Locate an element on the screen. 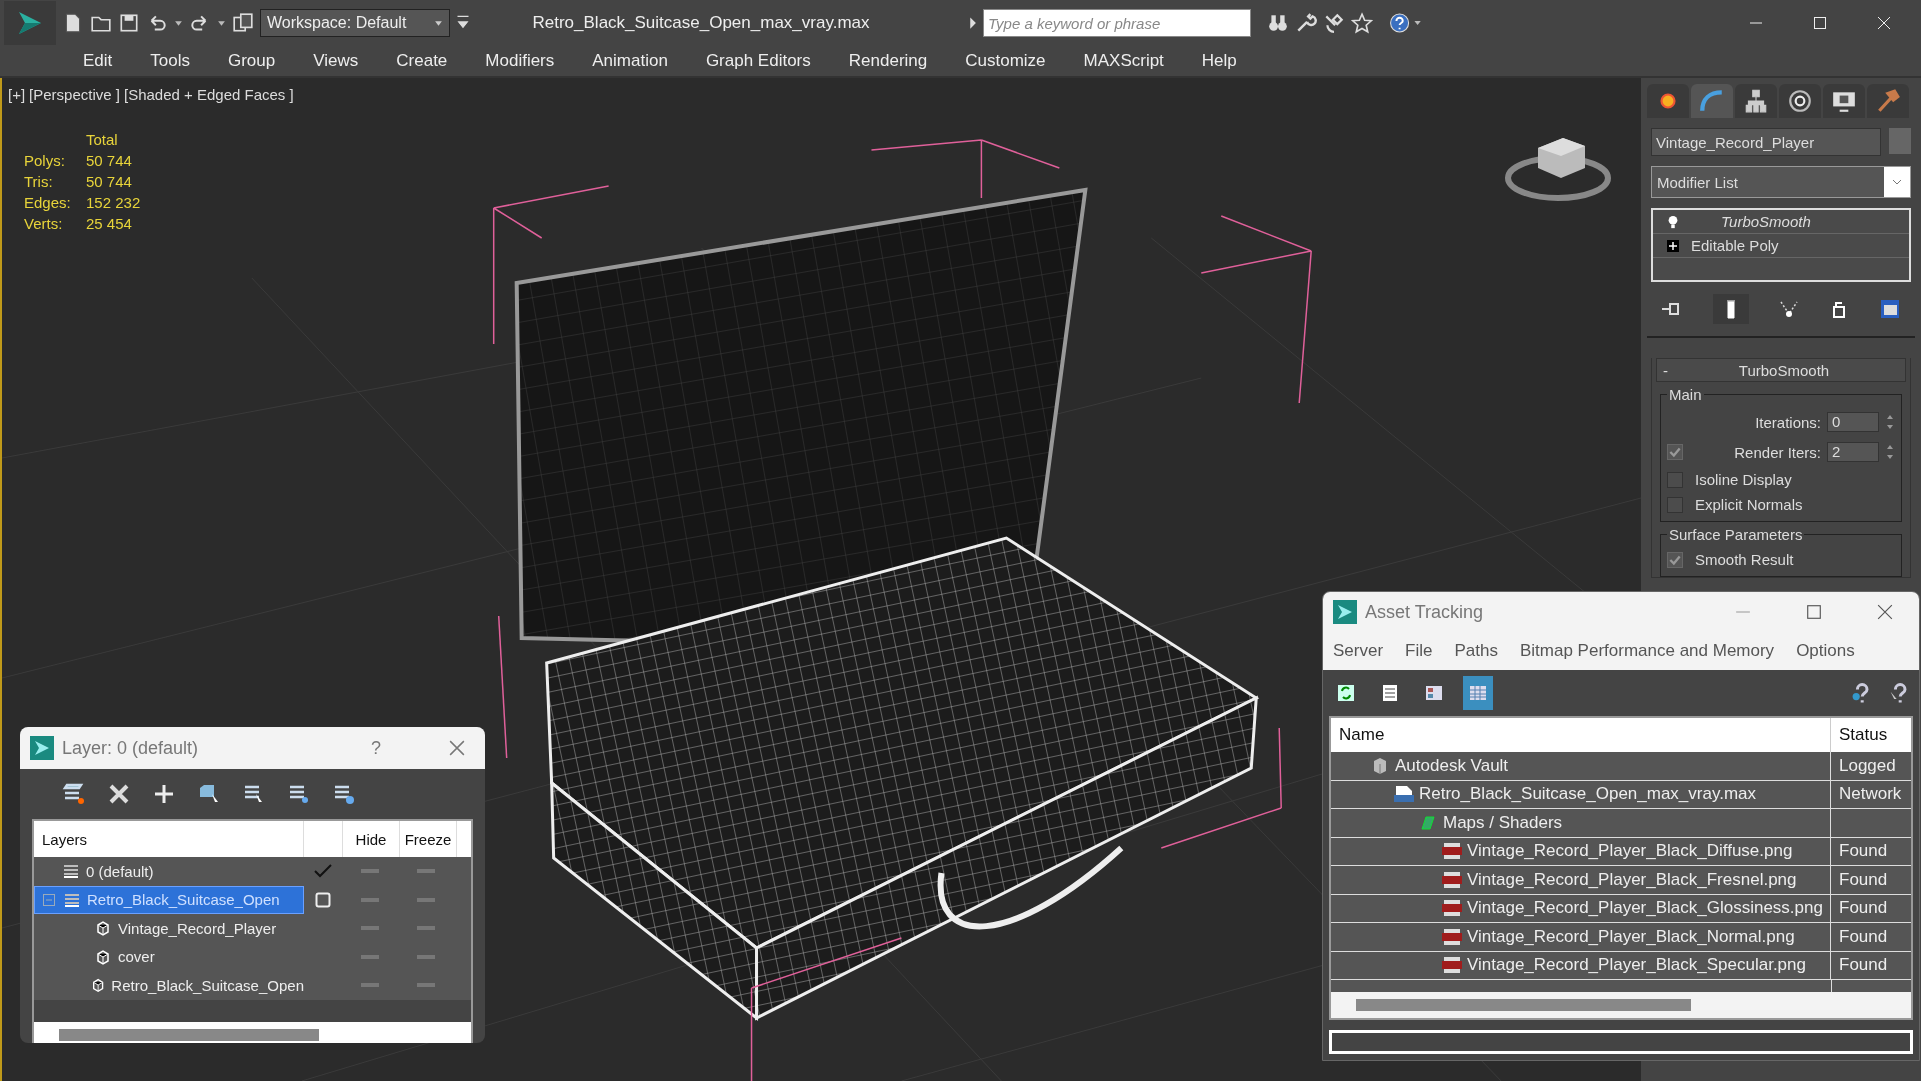  menu-item: Views is located at coordinates (336, 61).